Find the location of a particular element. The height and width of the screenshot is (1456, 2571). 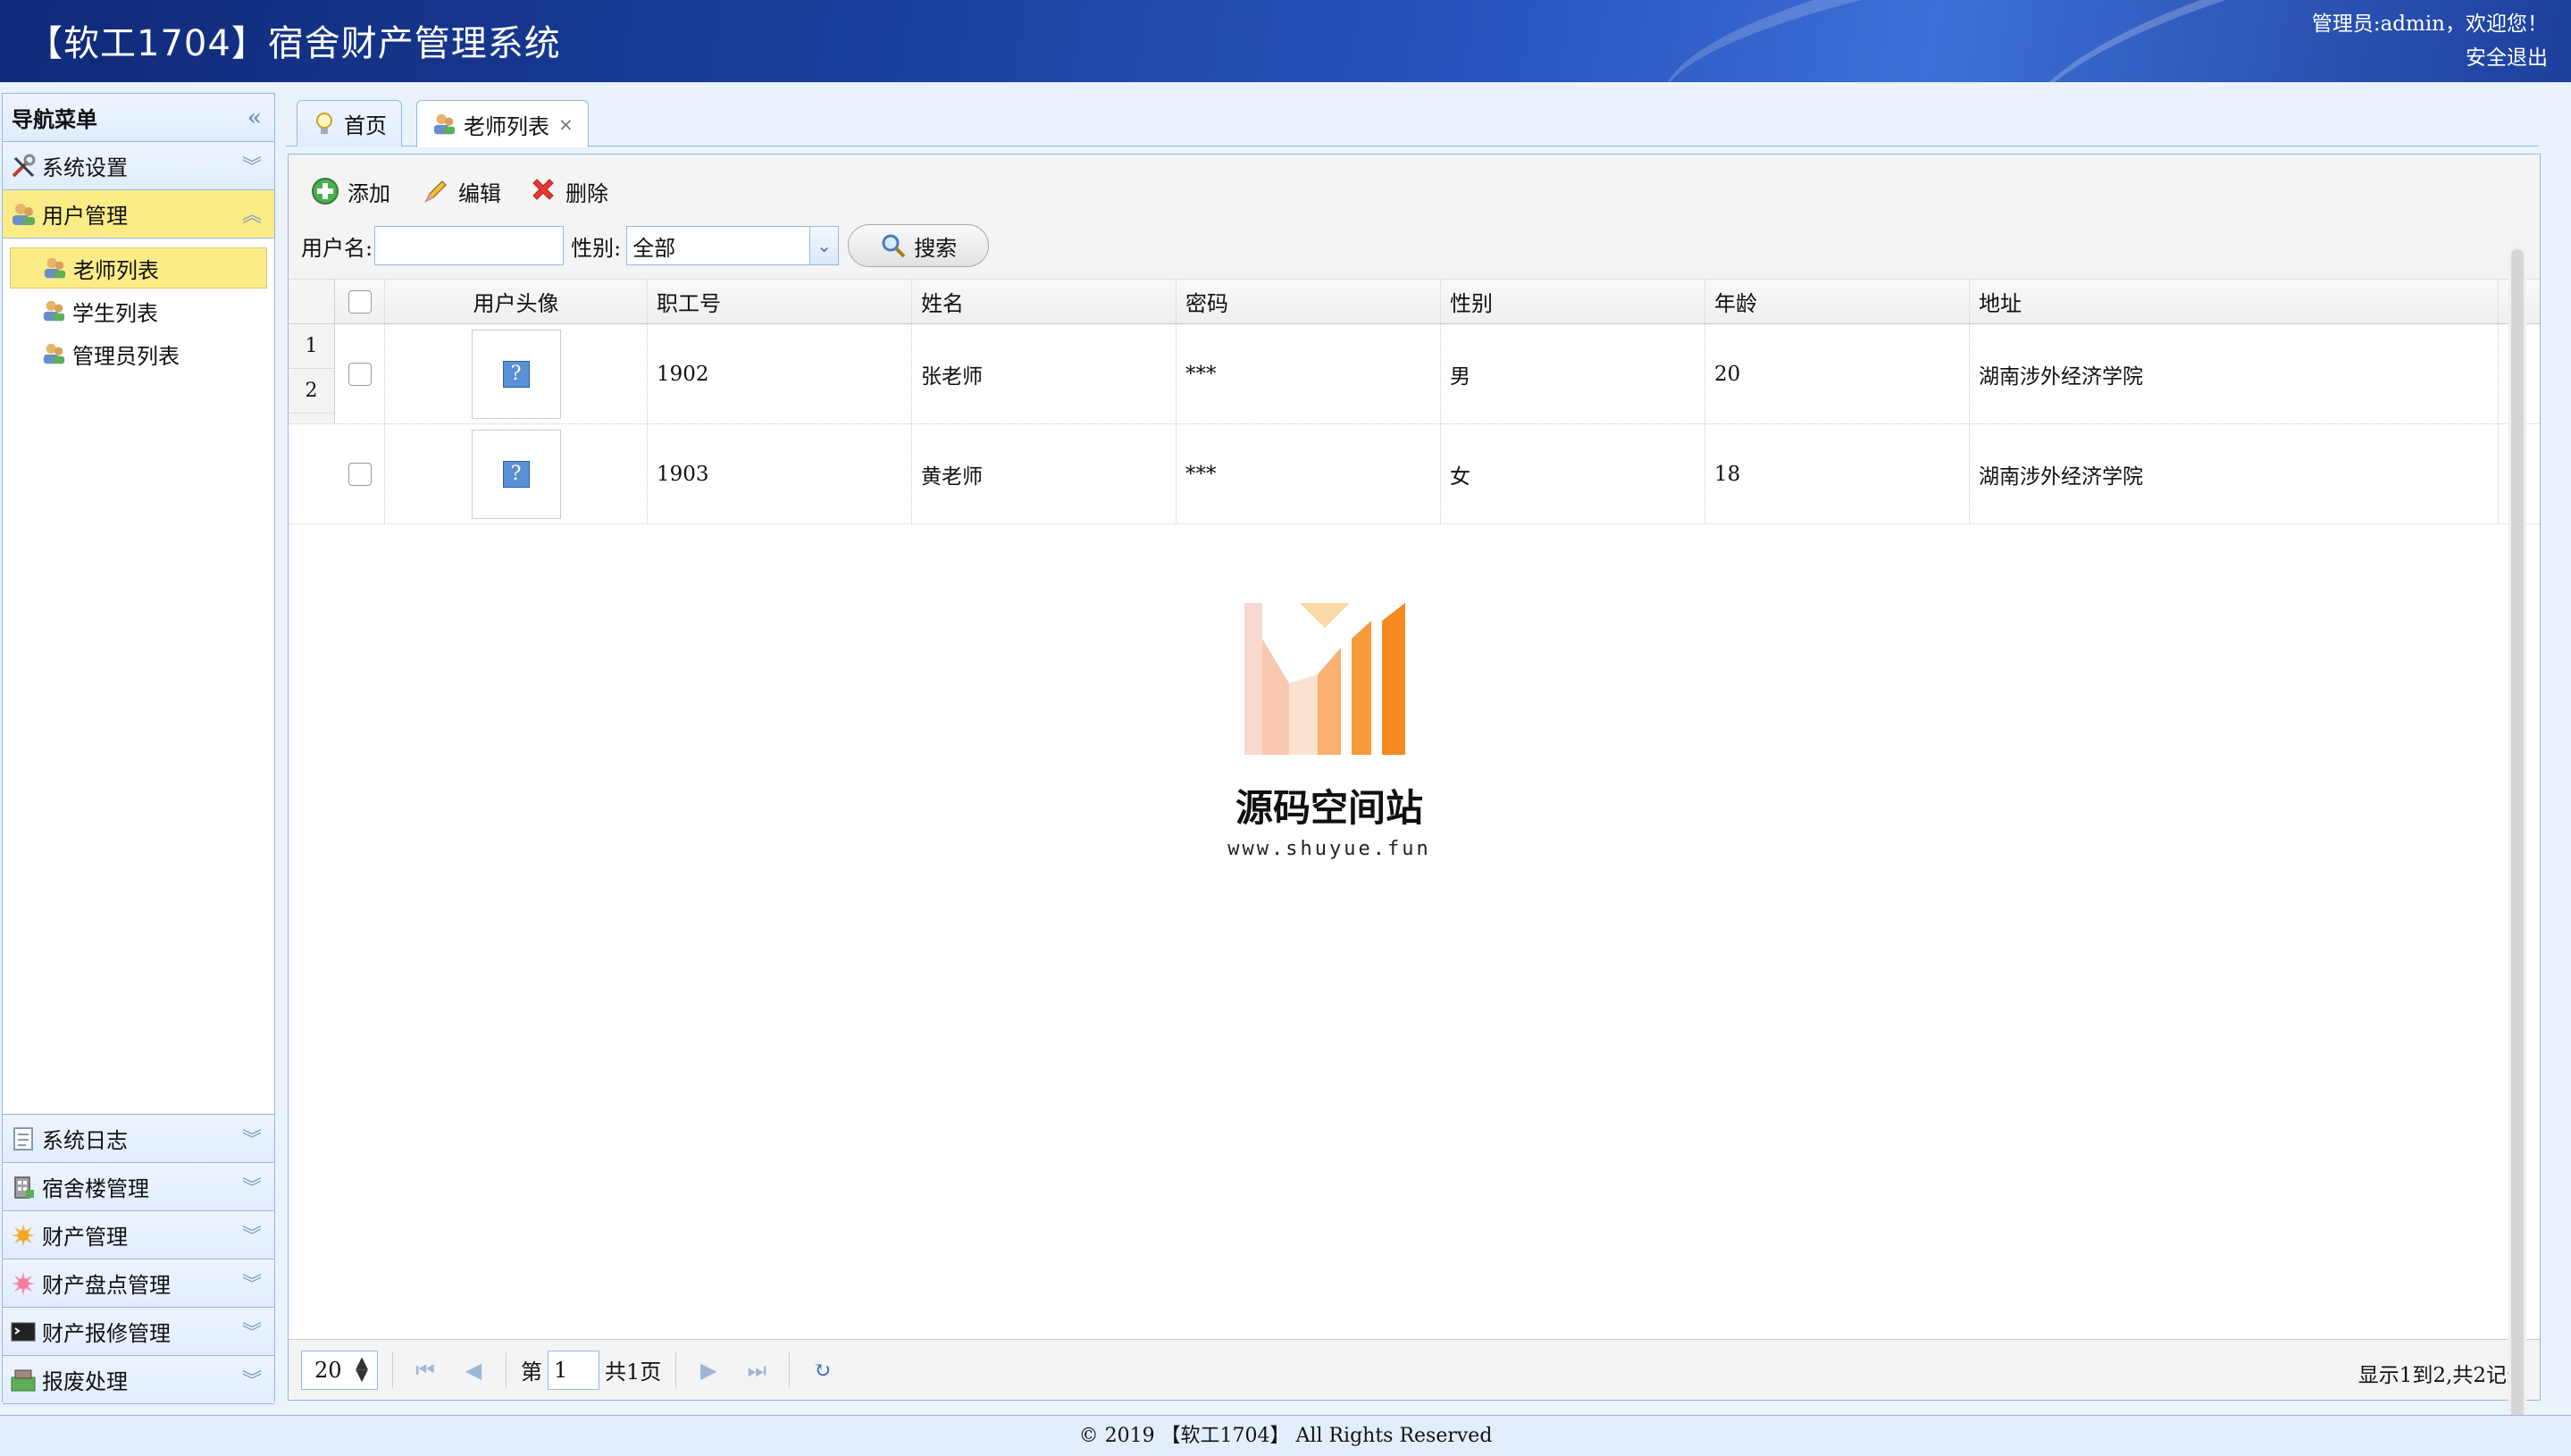

page-prefix: 第 is located at coordinates (531, 1372).